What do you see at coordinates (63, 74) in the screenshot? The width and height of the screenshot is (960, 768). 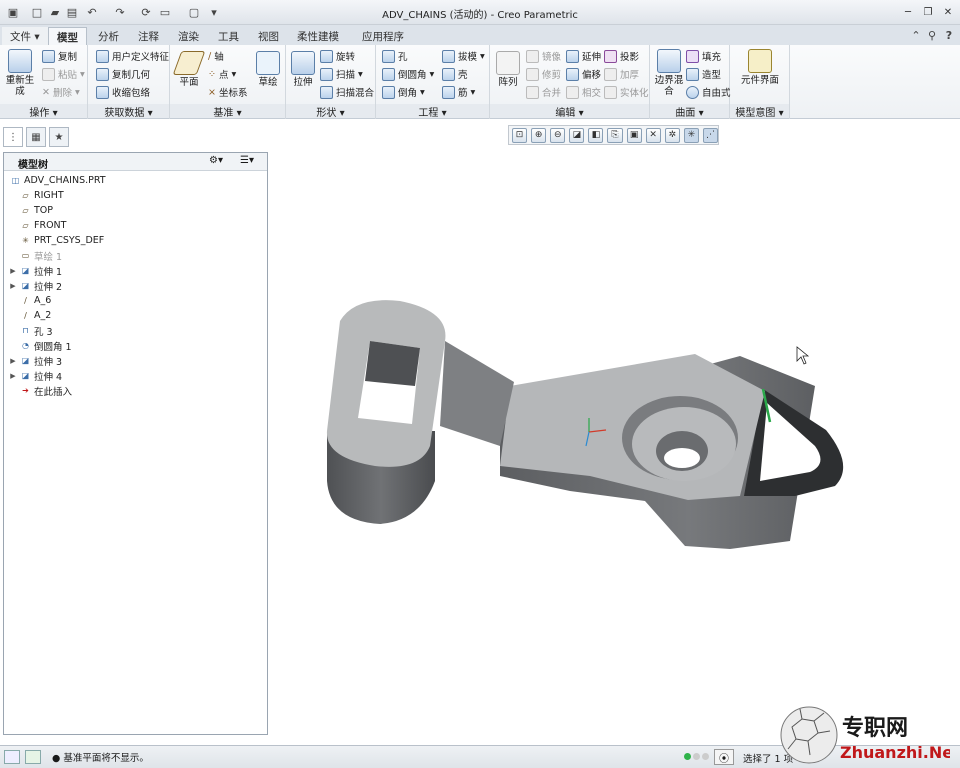 I see `paste-button: 粘贴 ▾` at bounding box center [63, 74].